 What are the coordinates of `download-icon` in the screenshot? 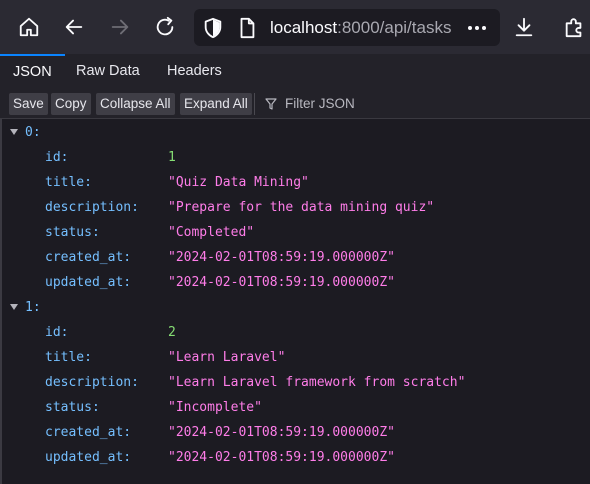 It's located at (524, 27).